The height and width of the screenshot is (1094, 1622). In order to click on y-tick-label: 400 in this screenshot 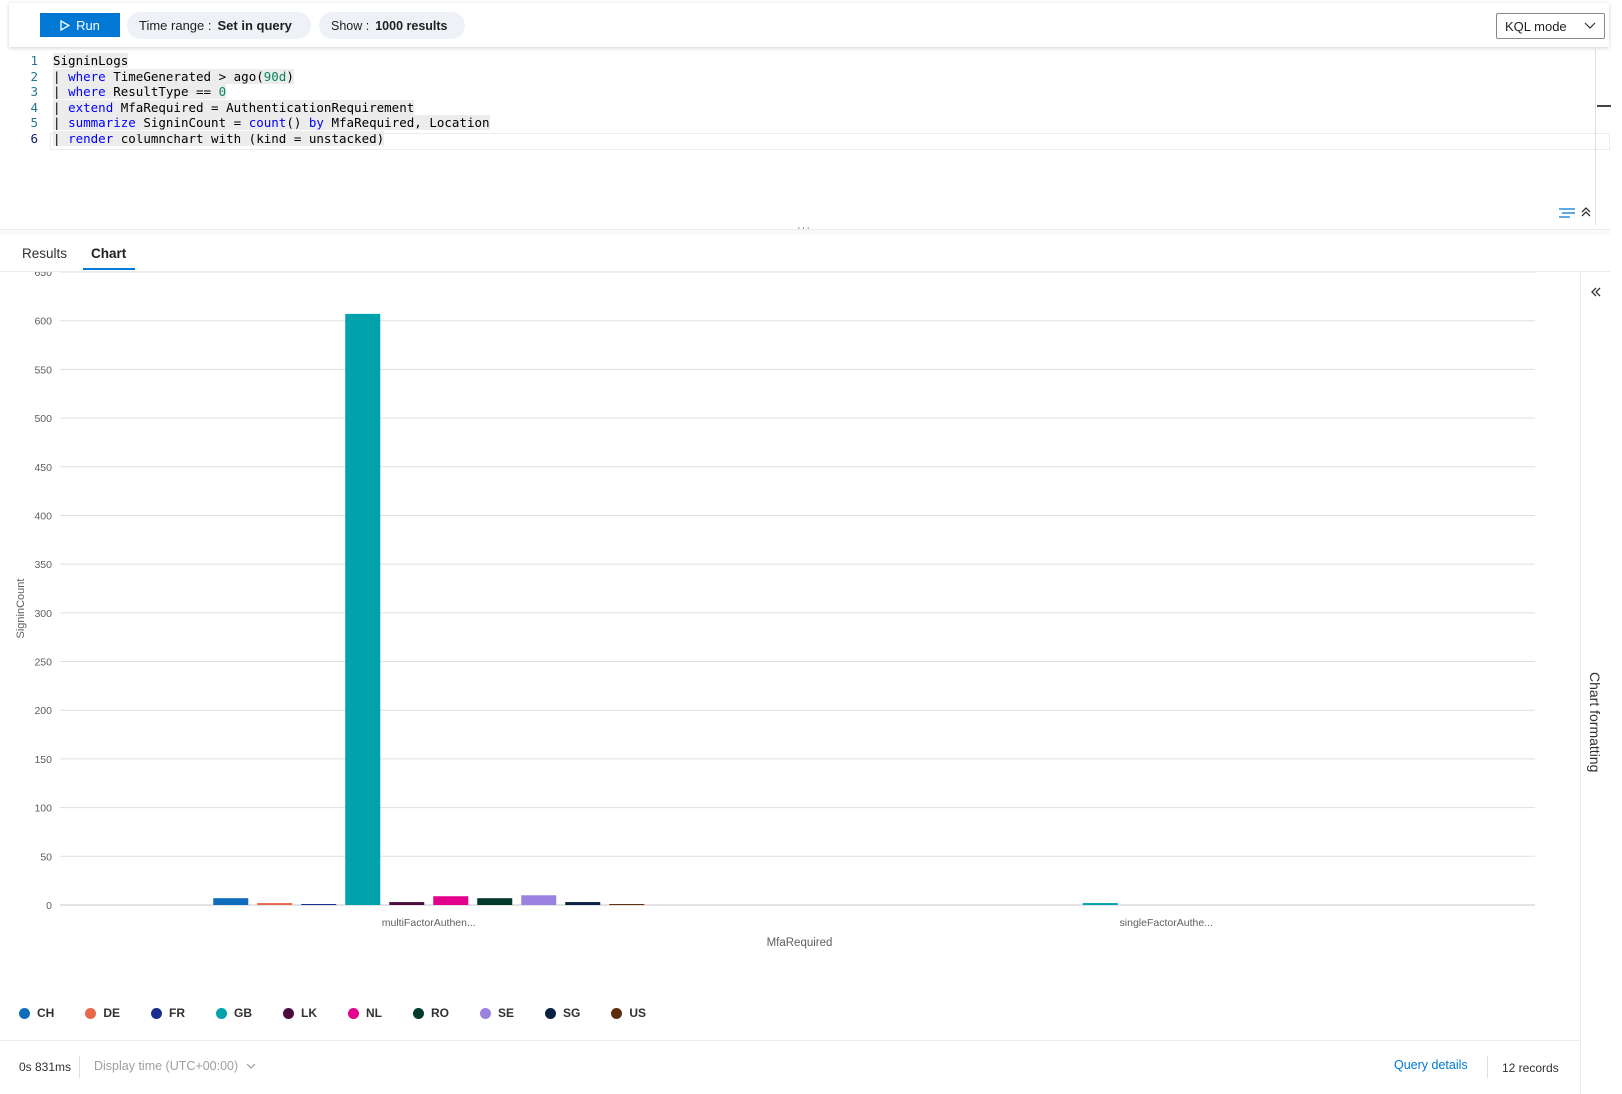, I will do `click(43, 516)`.